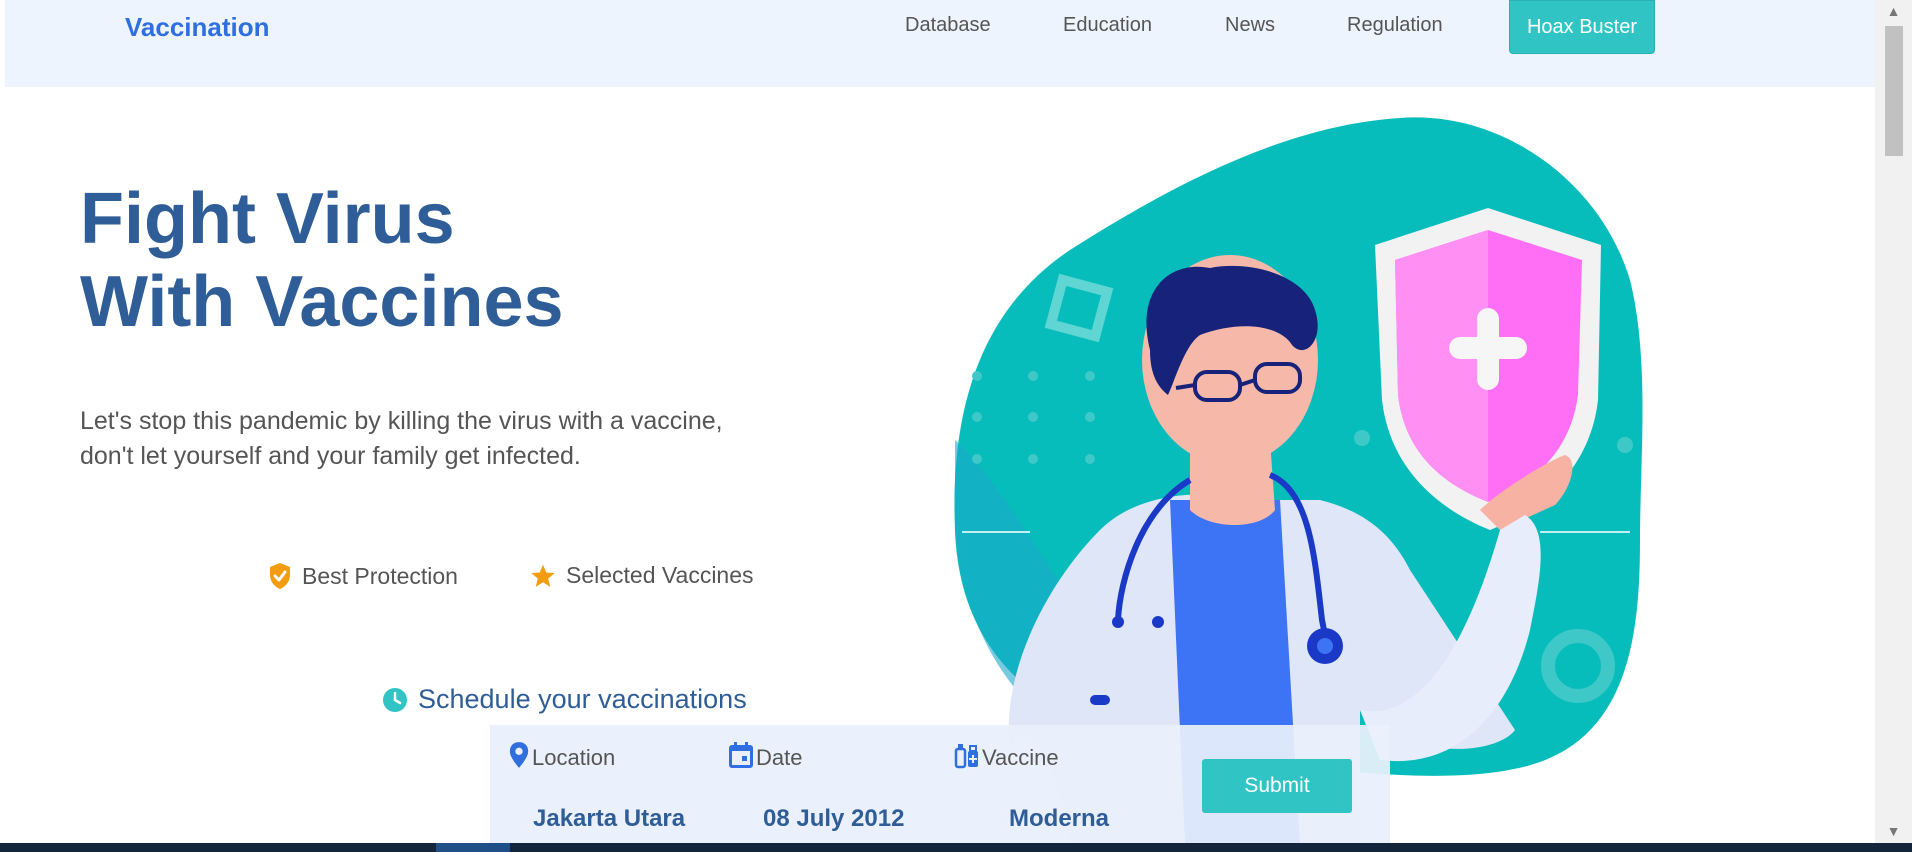 The image size is (1912, 852). I want to click on date-value: 08 July 2012, so click(833, 819).